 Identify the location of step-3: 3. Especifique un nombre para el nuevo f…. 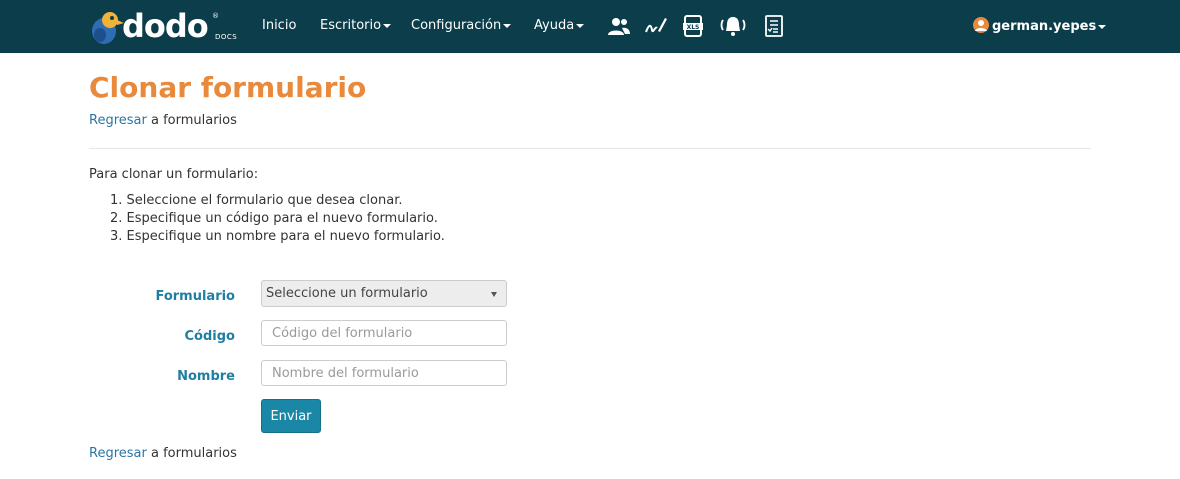
(277, 236).